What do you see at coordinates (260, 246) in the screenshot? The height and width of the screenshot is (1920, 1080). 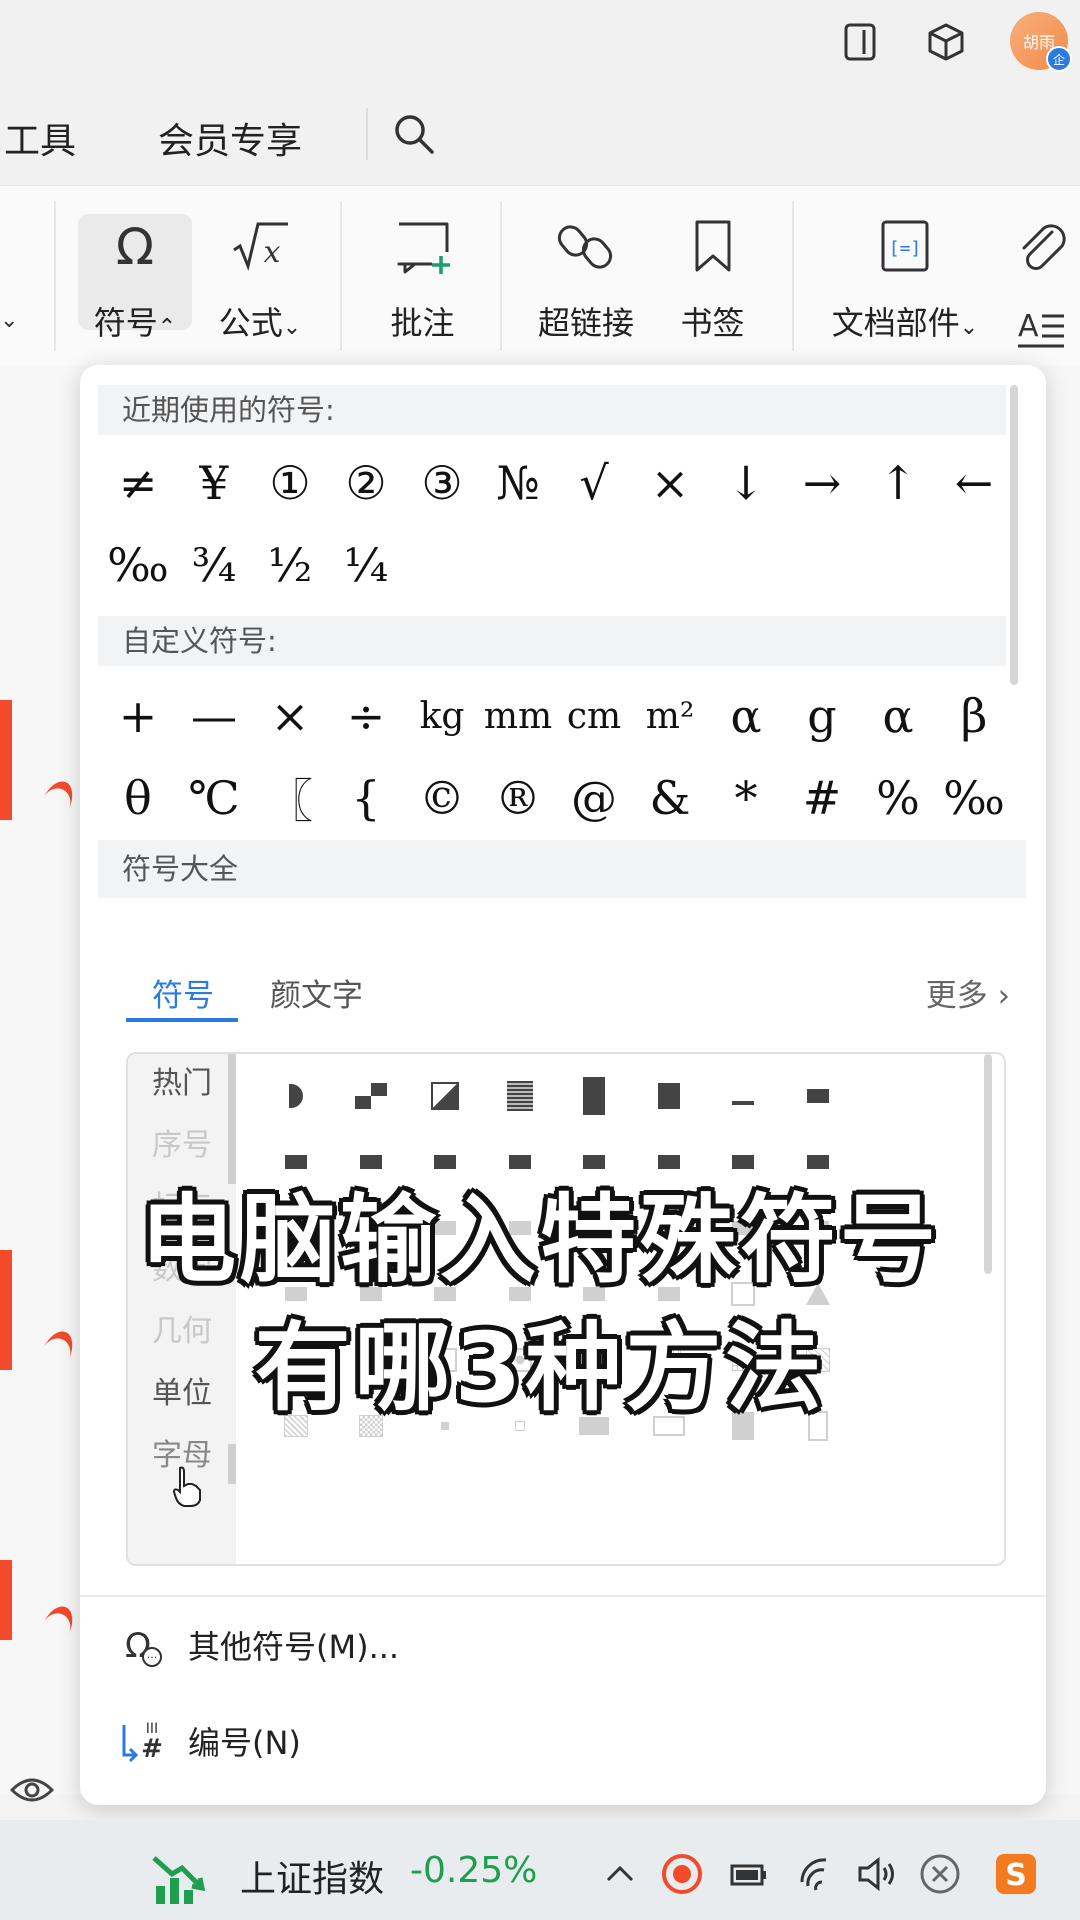 I see `formula-icon: x` at bounding box center [260, 246].